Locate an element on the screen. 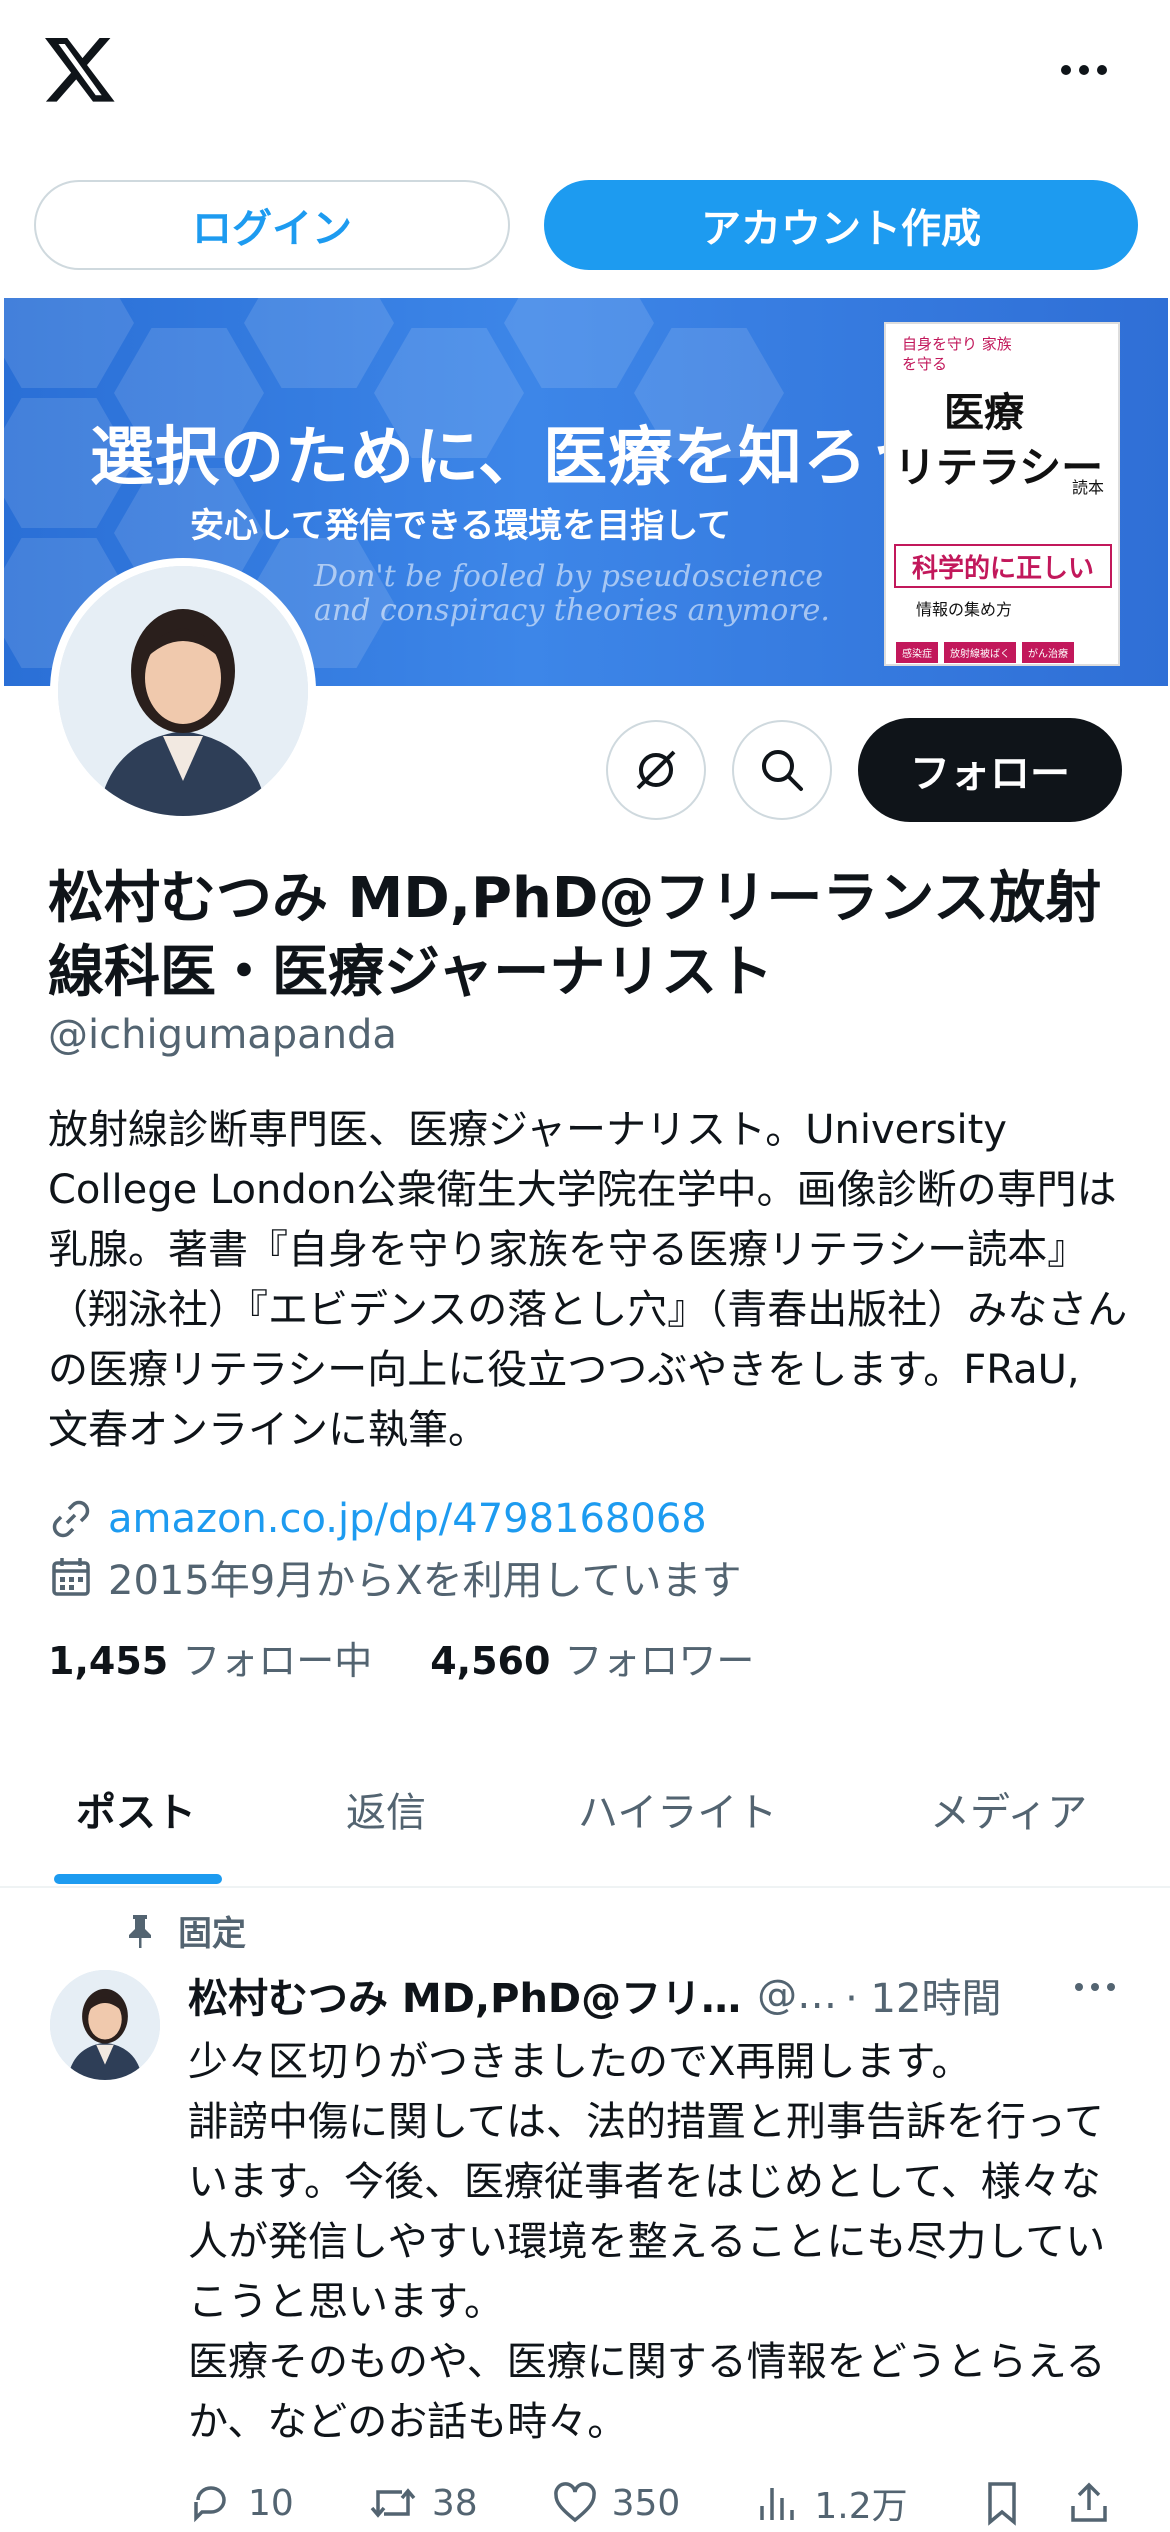  book-tagline: 自身を守り 家族を守る is located at coordinates (957, 354).